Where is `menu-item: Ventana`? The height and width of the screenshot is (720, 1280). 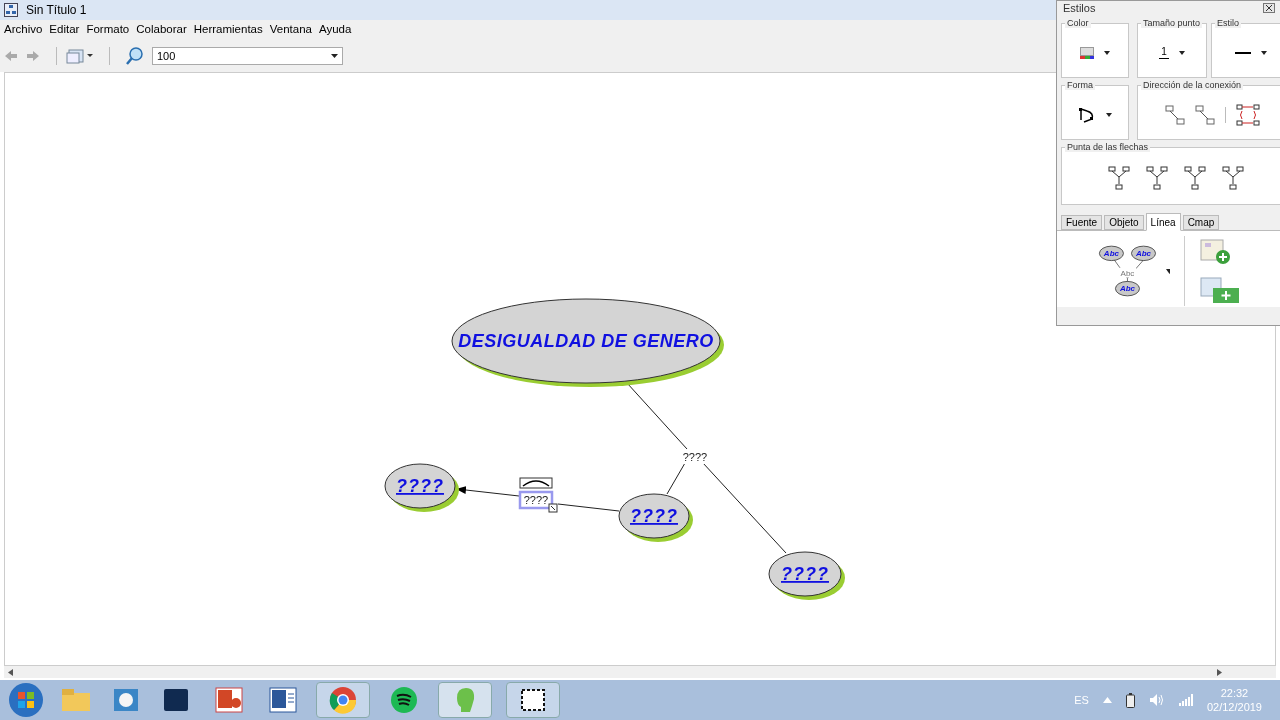
menu-item: Ventana is located at coordinates (290, 30).